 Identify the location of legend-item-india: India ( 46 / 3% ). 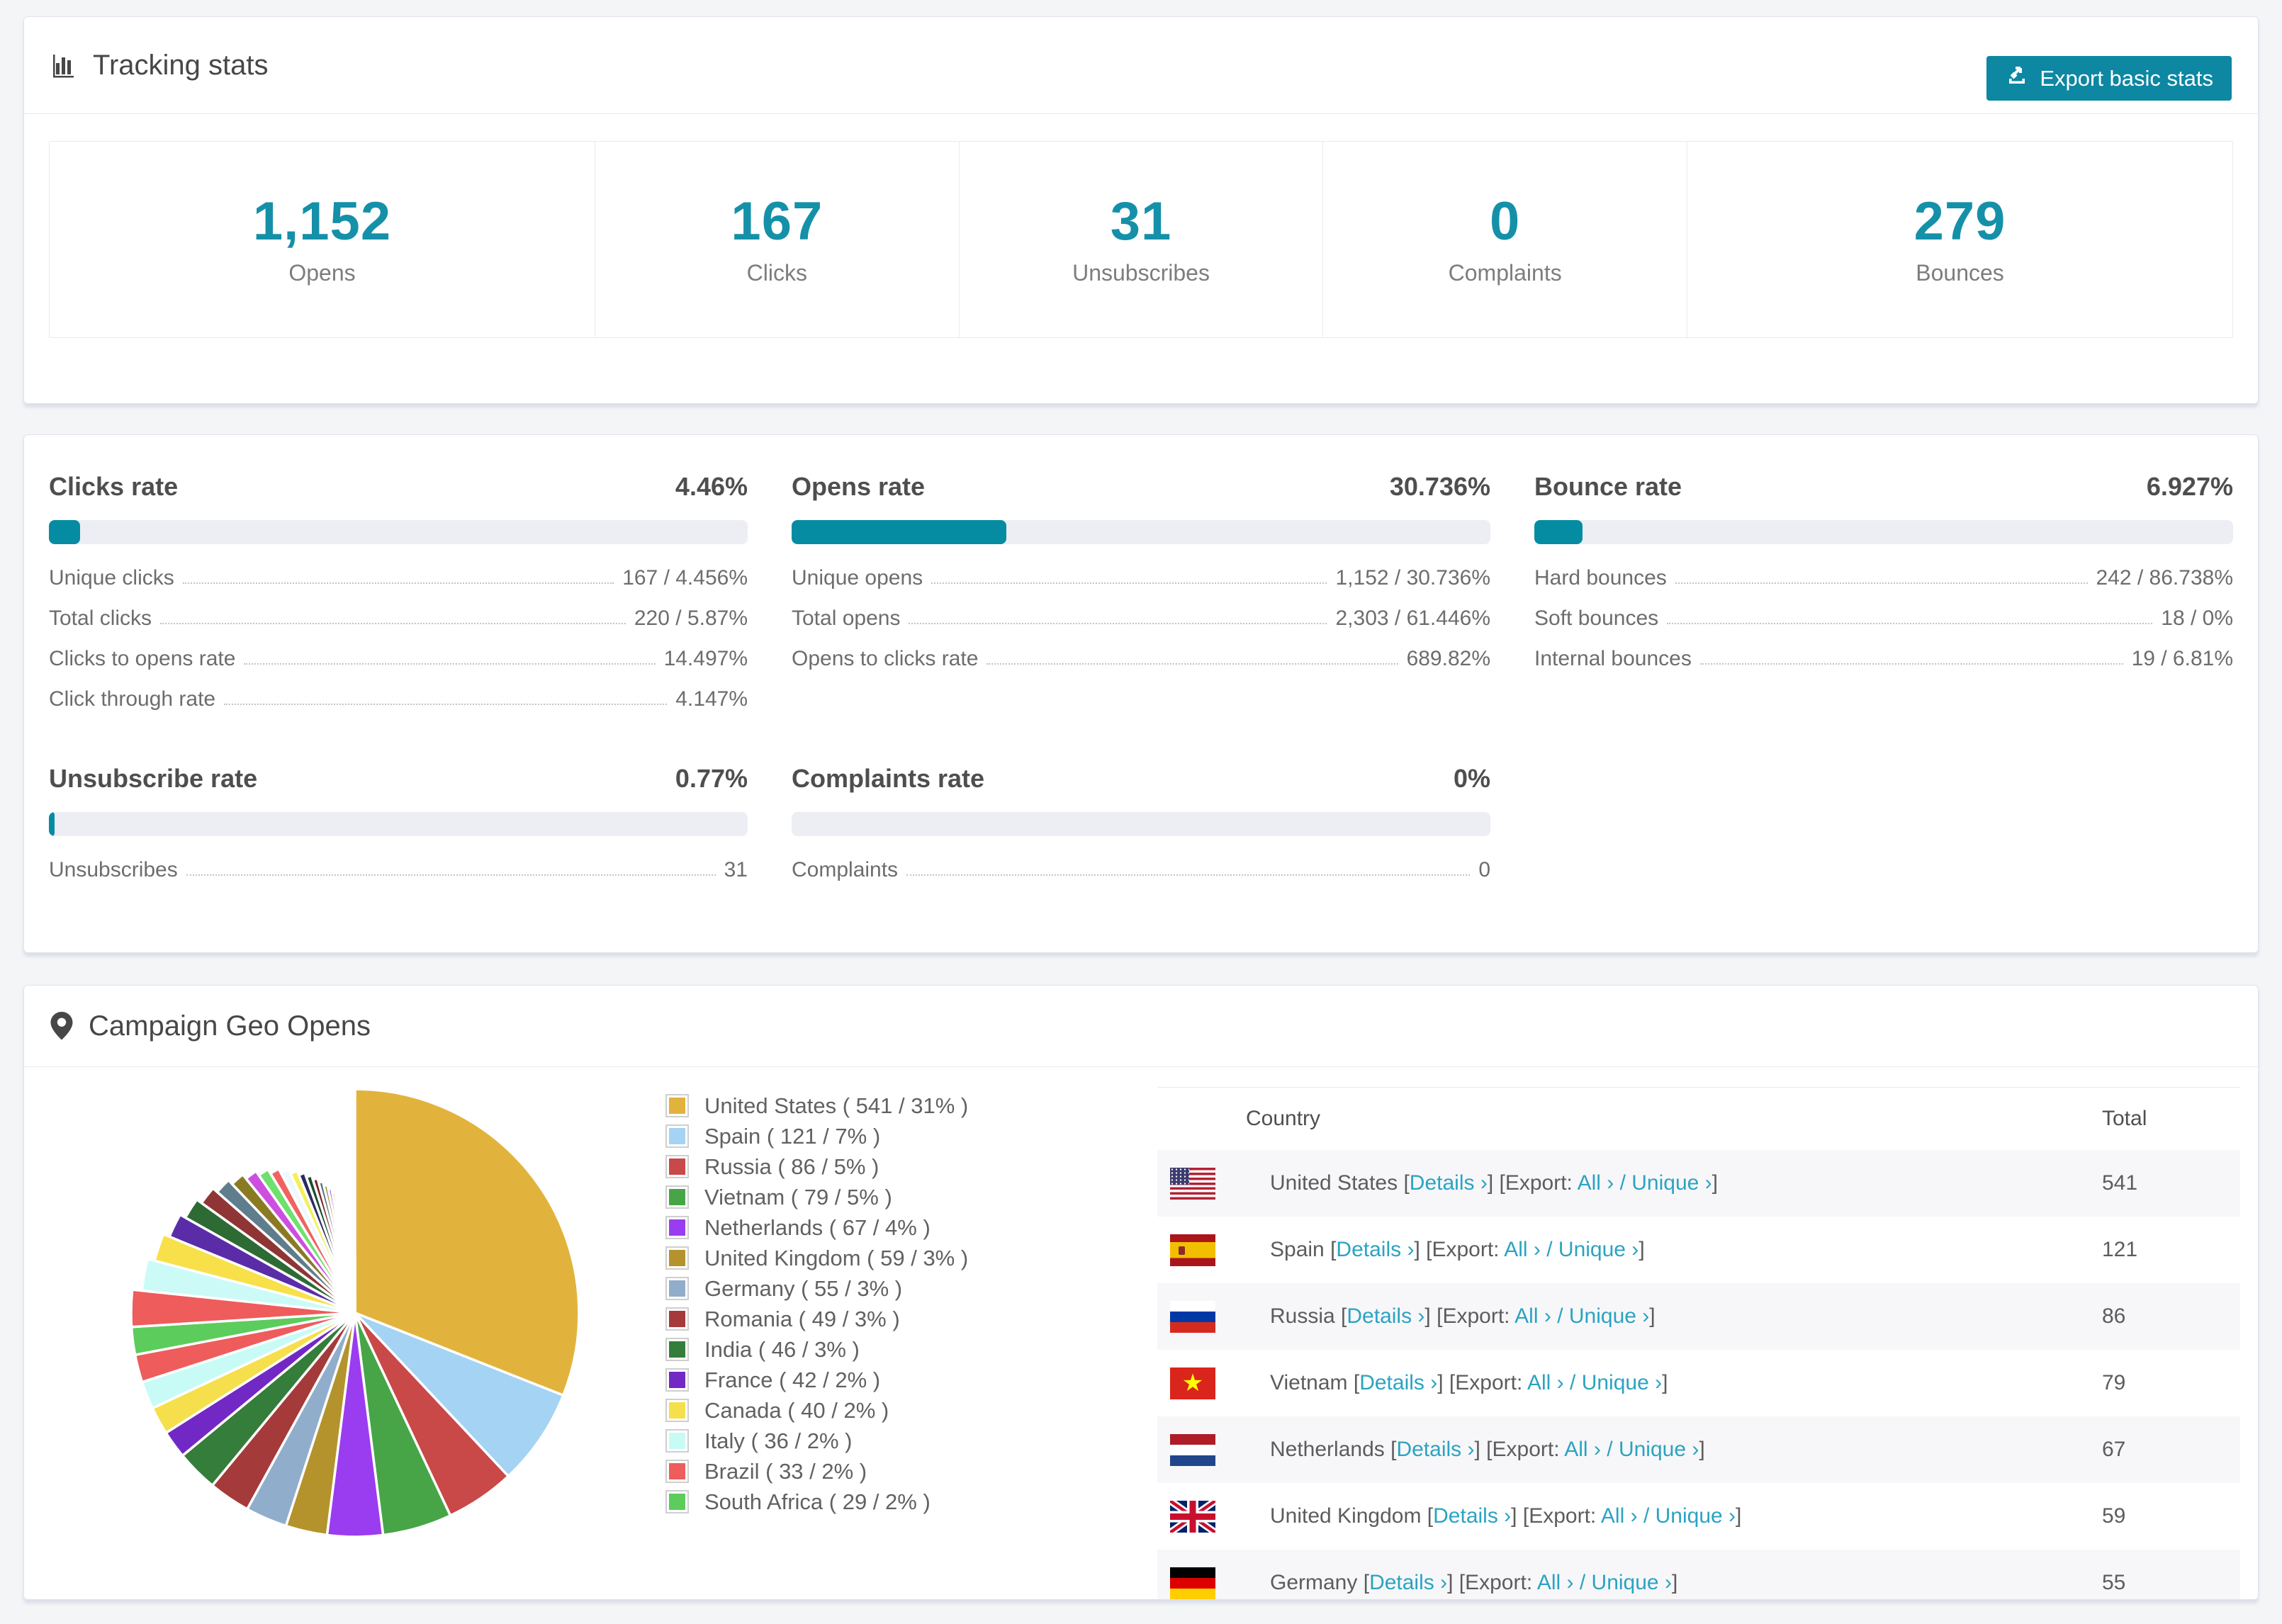
(816, 1350).